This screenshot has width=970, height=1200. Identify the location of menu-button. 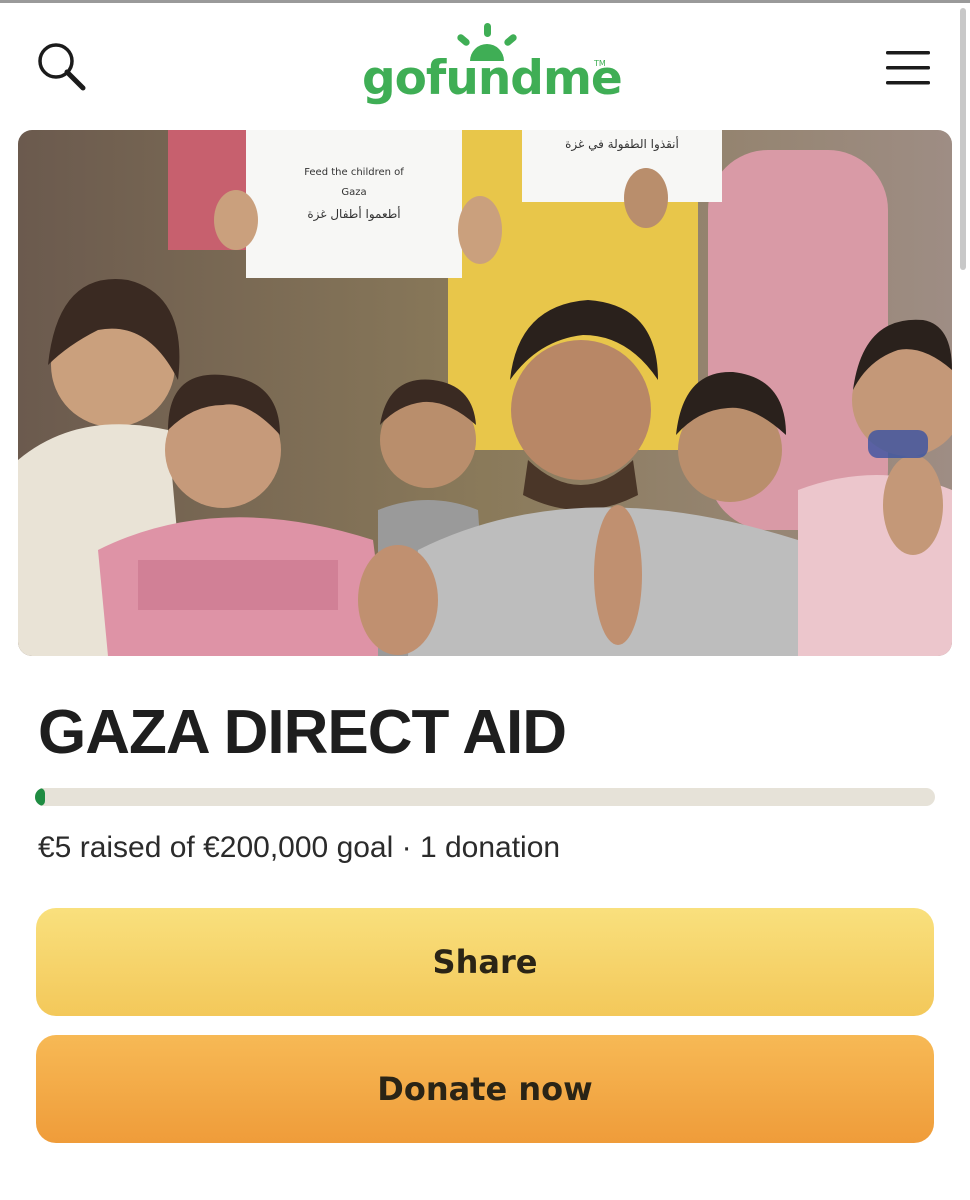
(908, 68).